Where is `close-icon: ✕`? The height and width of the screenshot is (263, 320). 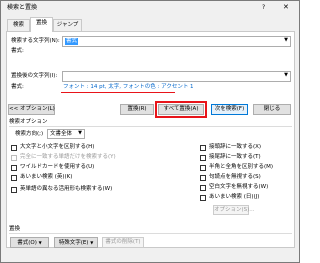
close-icon: ✕ is located at coordinates (286, 7).